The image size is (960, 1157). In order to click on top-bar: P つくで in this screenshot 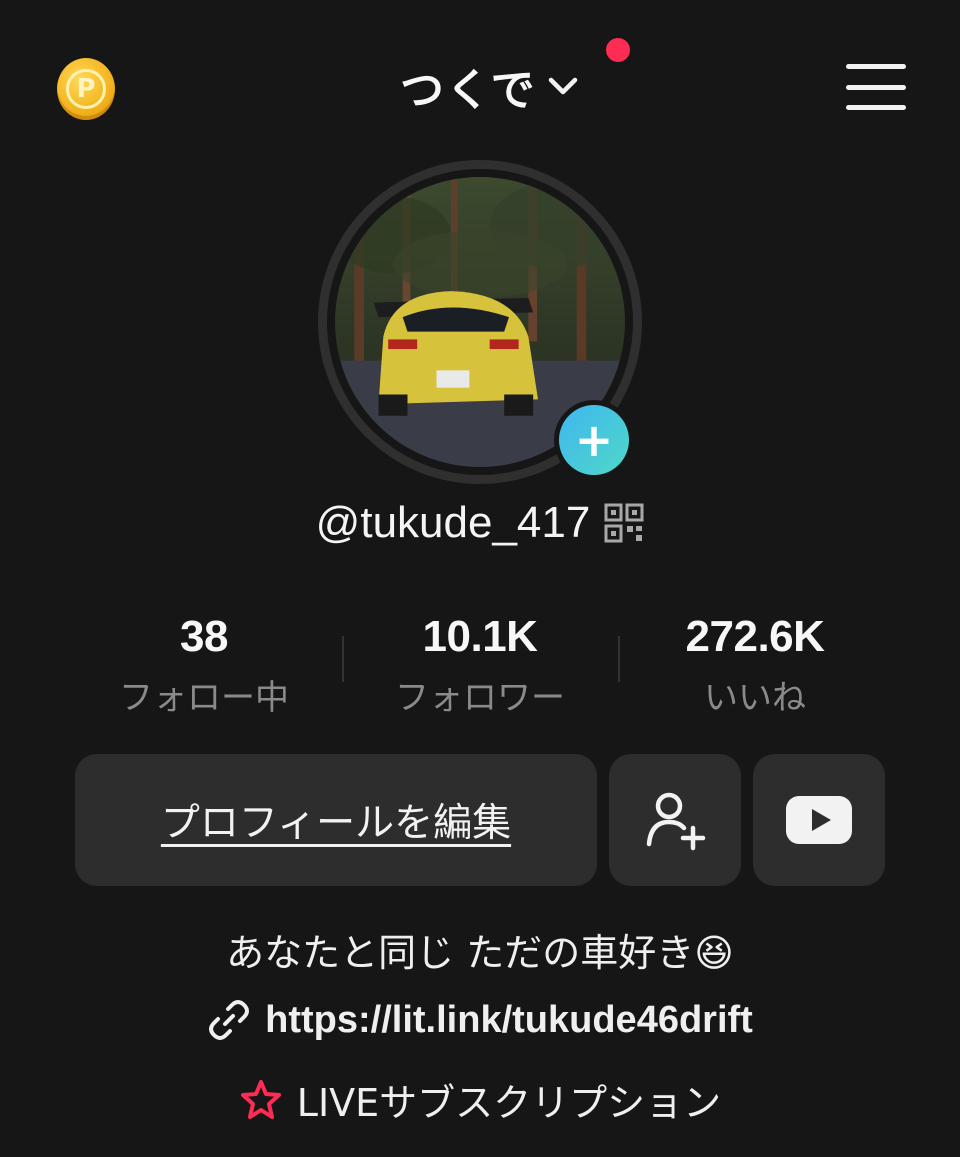, I will do `click(480, 85)`.